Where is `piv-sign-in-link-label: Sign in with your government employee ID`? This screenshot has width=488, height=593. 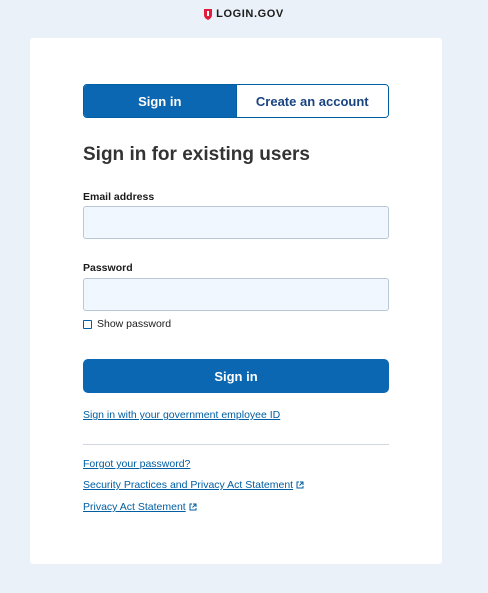 piv-sign-in-link-label: Sign in with your government employee ID is located at coordinates (182, 415).